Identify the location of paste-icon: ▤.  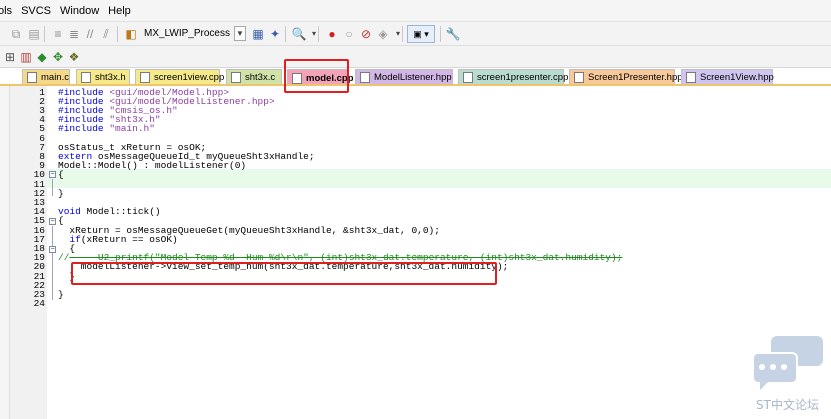
(34, 34).